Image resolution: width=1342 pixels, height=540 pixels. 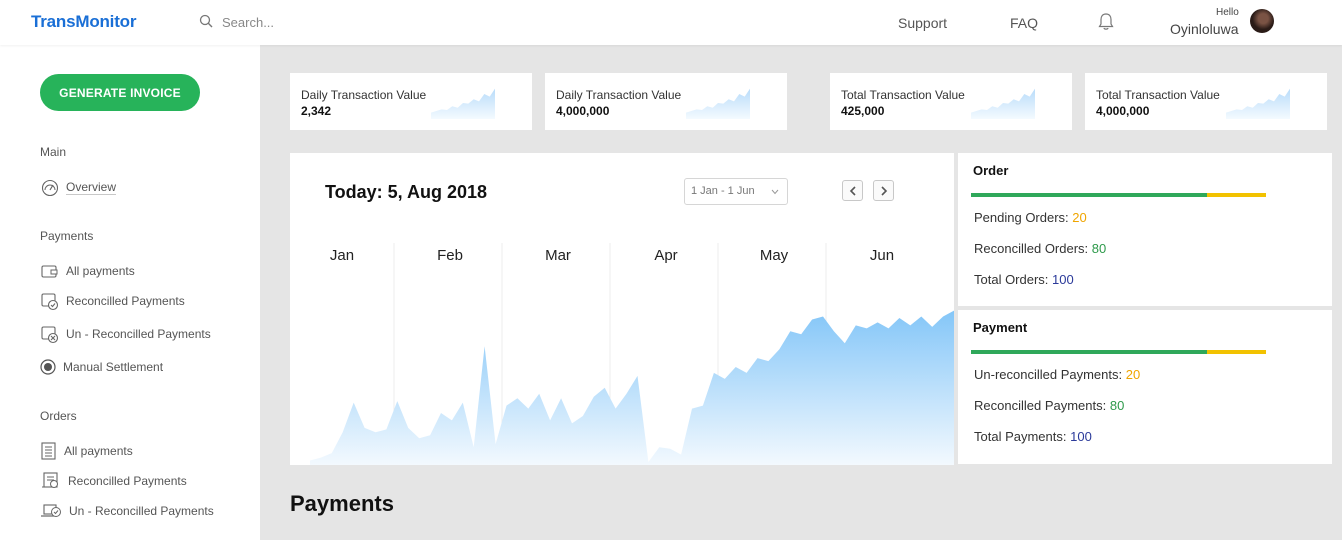 What do you see at coordinates (1033, 248) in the screenshot?
I see `row-label: Reconcilled Orders:` at bounding box center [1033, 248].